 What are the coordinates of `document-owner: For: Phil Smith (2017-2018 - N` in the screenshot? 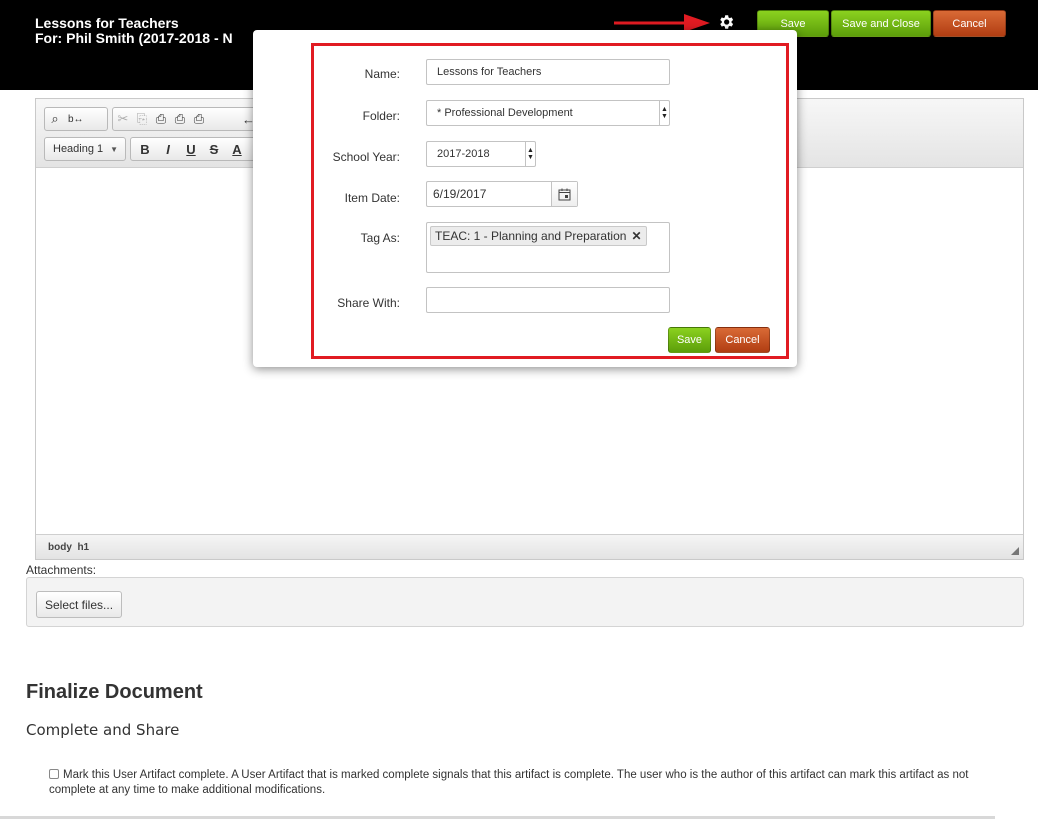 It's located at (134, 38).